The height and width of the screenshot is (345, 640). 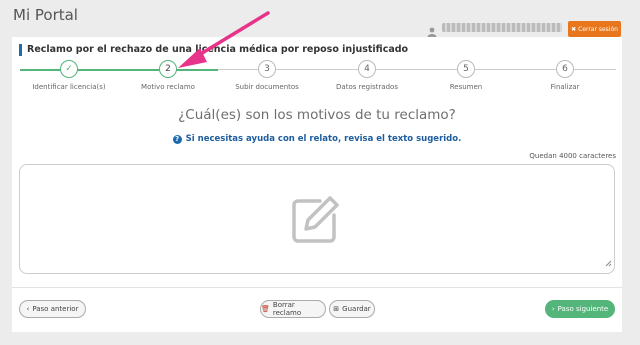 I want to click on chevron-left-icon: ‹, so click(x=28, y=309).